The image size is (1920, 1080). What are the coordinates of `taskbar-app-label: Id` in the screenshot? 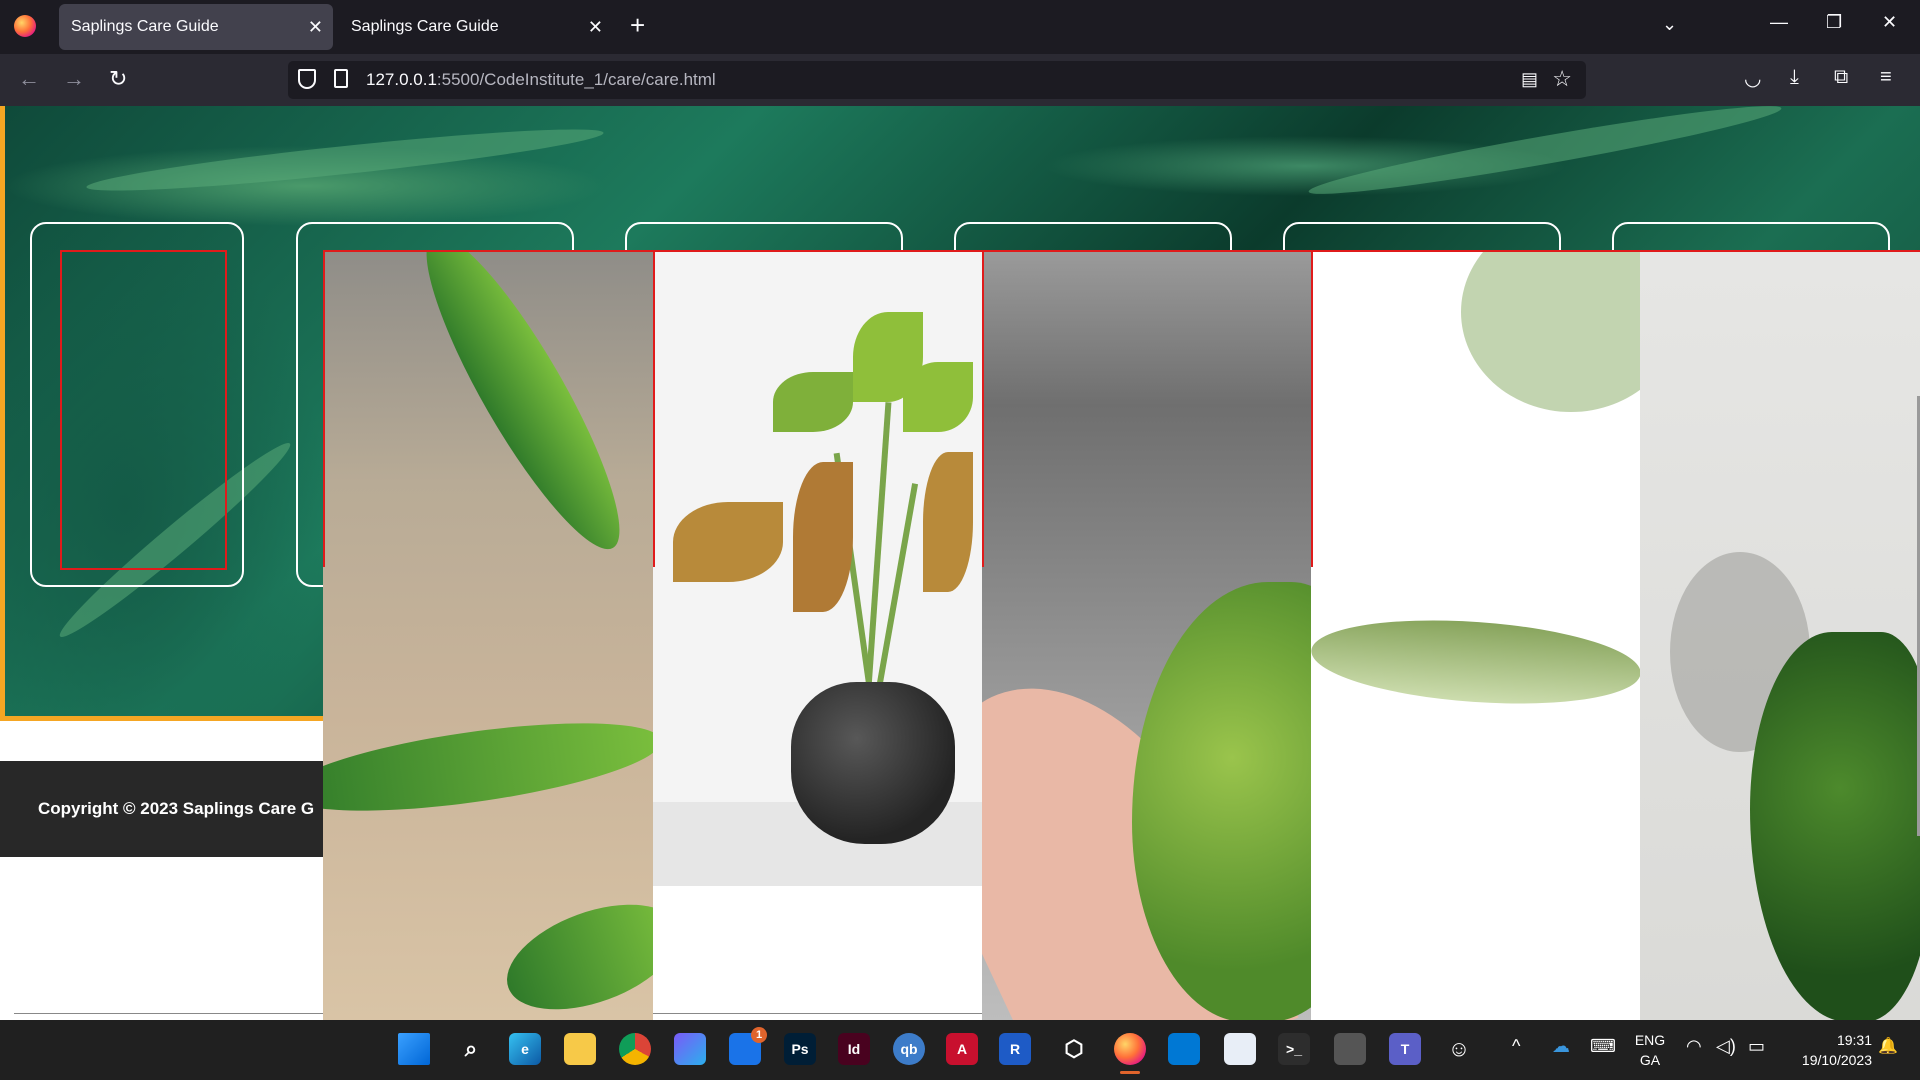 It's located at (854, 1049).